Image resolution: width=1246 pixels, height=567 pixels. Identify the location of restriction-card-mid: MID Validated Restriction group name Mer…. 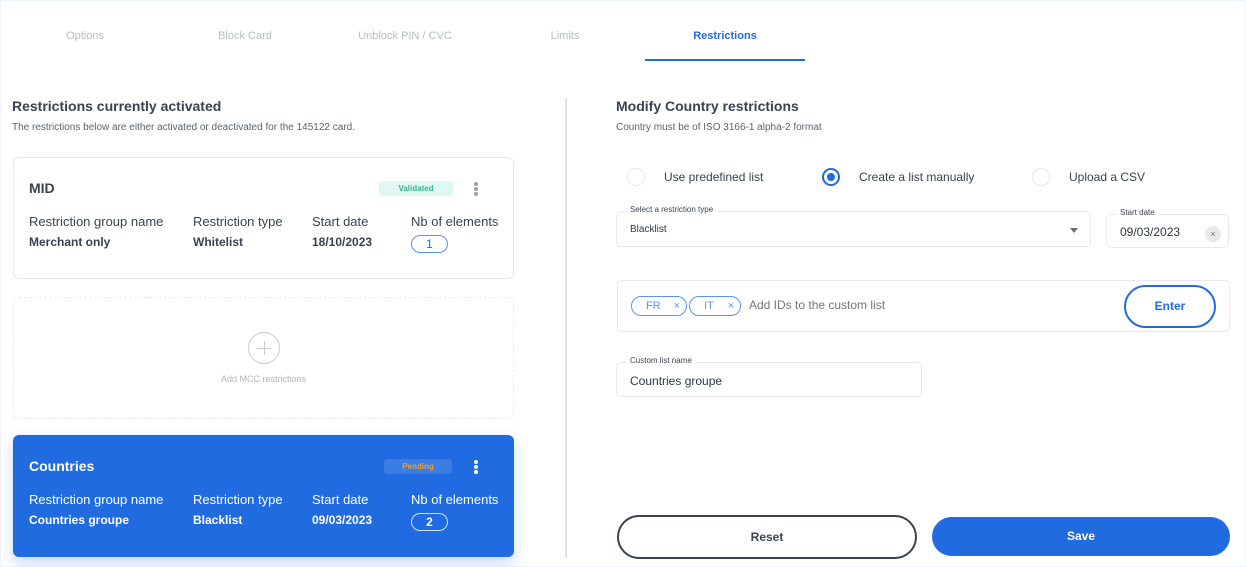
(263, 218).